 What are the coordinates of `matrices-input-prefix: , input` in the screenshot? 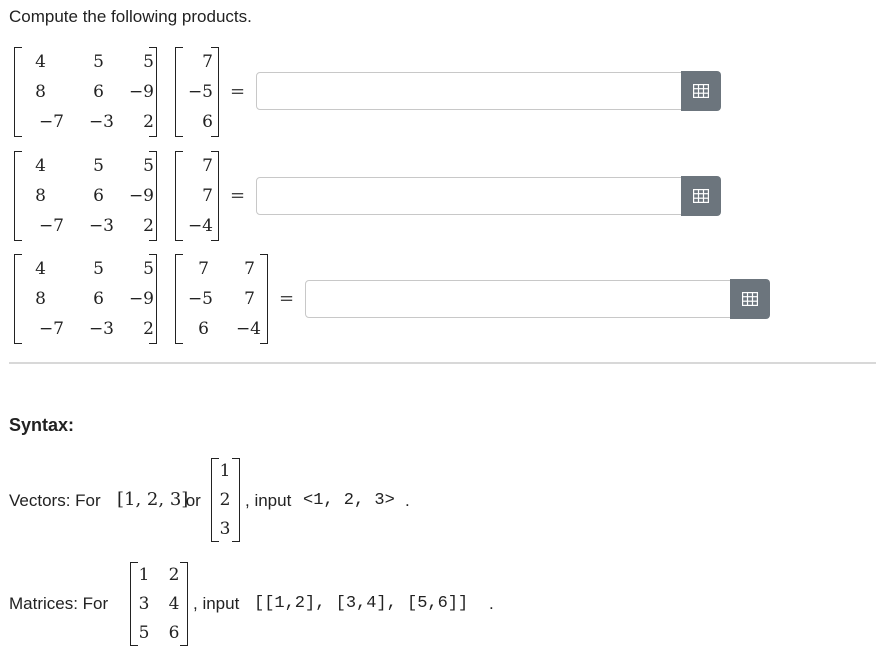 It's located at (219, 603).